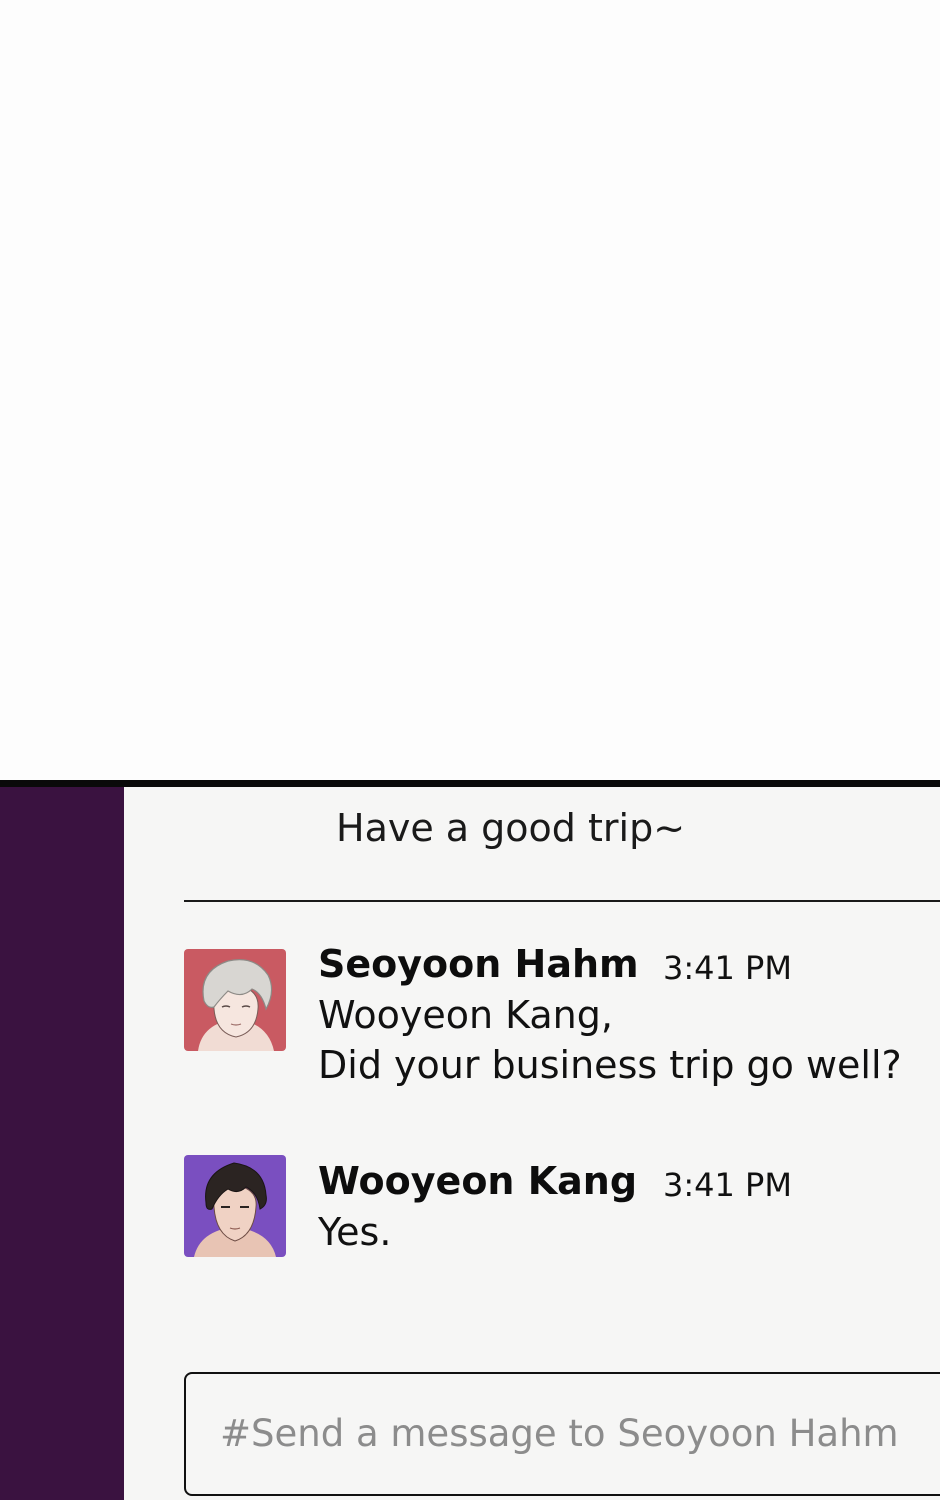  I want to click on message-text-line: Did your business trip go well?, so click(610, 1065).